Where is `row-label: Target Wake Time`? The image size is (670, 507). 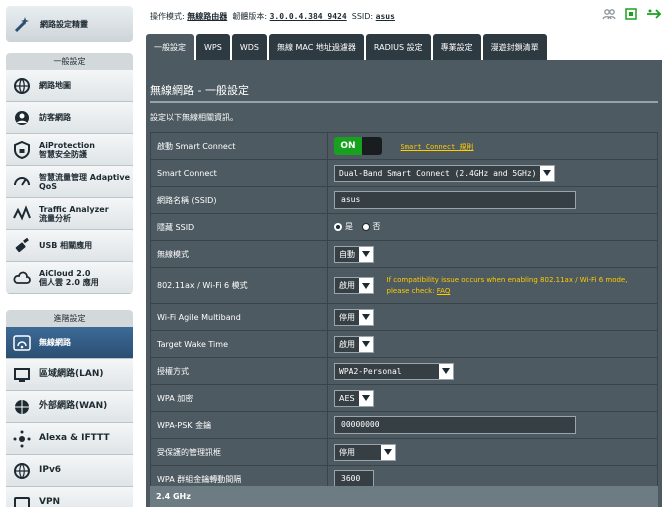 row-label: Target Wake Time is located at coordinates (239, 344).